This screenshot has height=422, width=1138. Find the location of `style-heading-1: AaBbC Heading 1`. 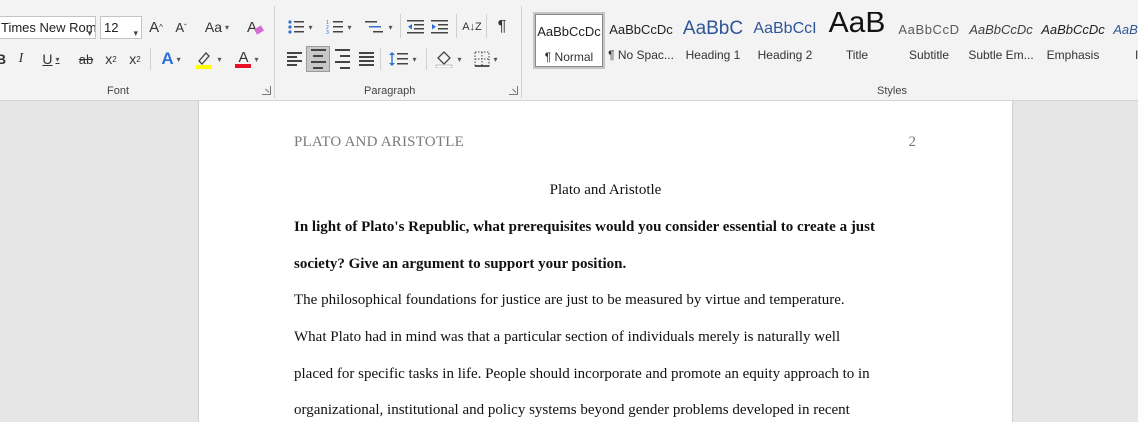

style-heading-1: AaBbC Heading 1 is located at coordinates (713, 40).